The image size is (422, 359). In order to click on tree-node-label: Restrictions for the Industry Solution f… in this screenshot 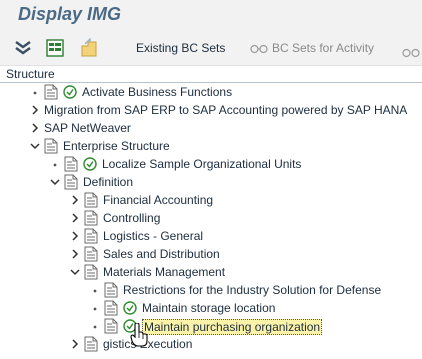, I will do `click(252, 290)`.